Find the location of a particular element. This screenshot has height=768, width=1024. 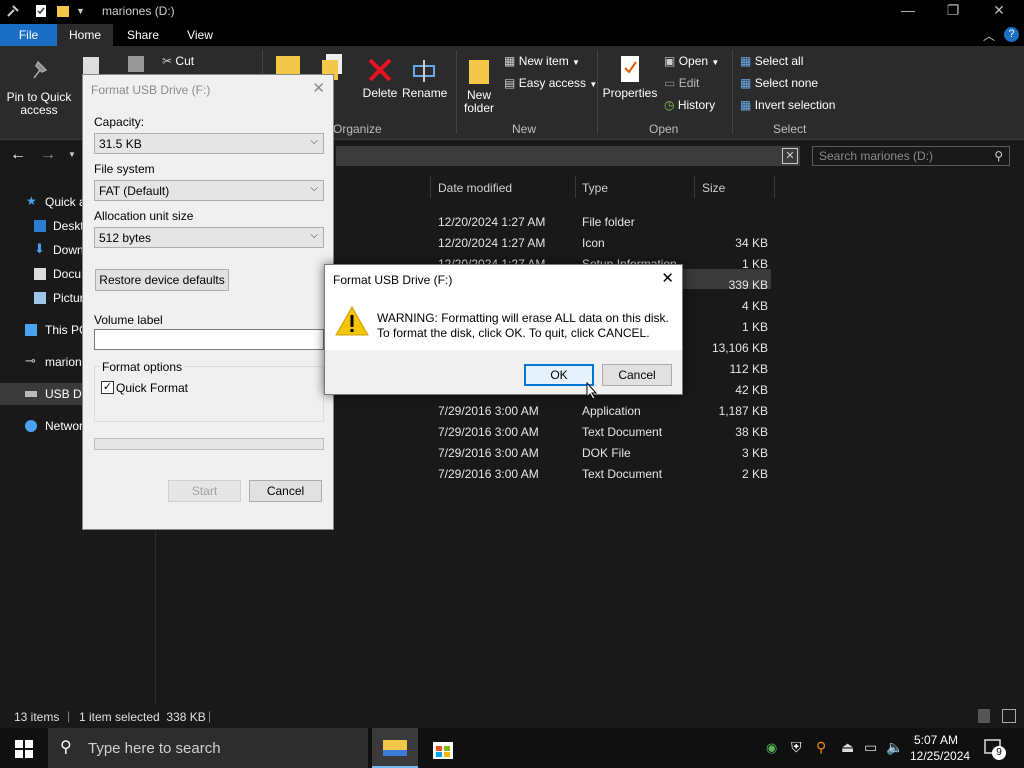

warning-dialog-title: Format USB Drive (F:) is located at coordinates (393, 280).